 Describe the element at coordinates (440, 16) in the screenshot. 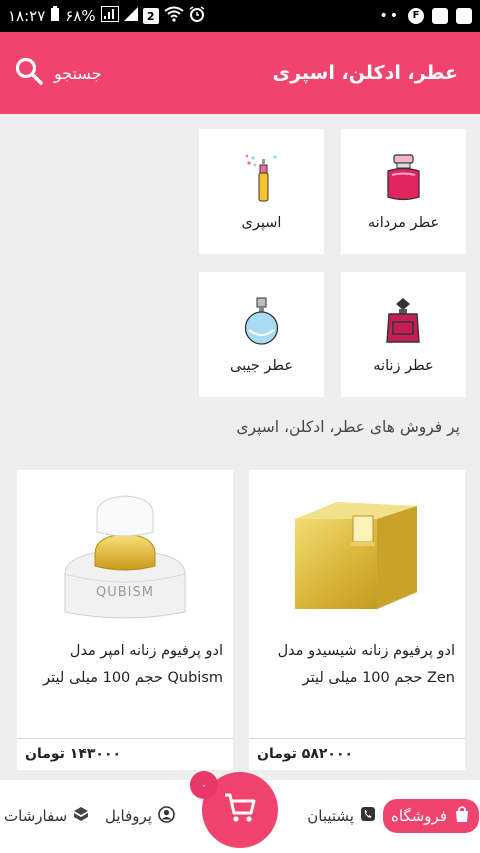

I see `messenger-icon` at that location.